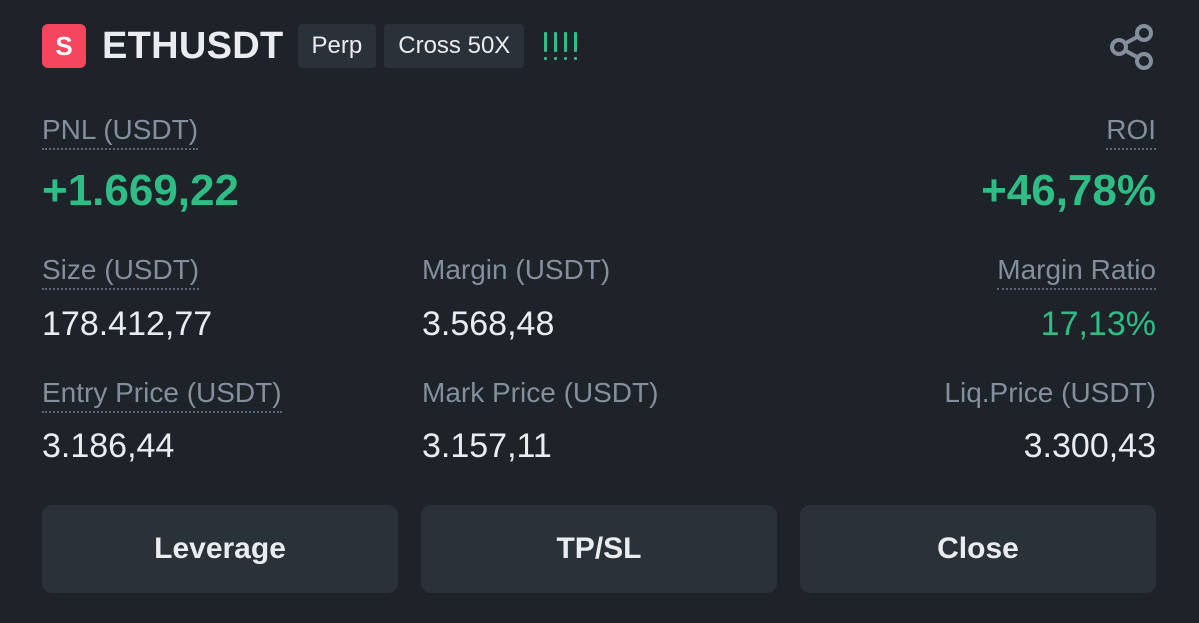 Image resolution: width=1199 pixels, height=623 pixels. I want to click on contract-type-tag: Perp, so click(337, 46).